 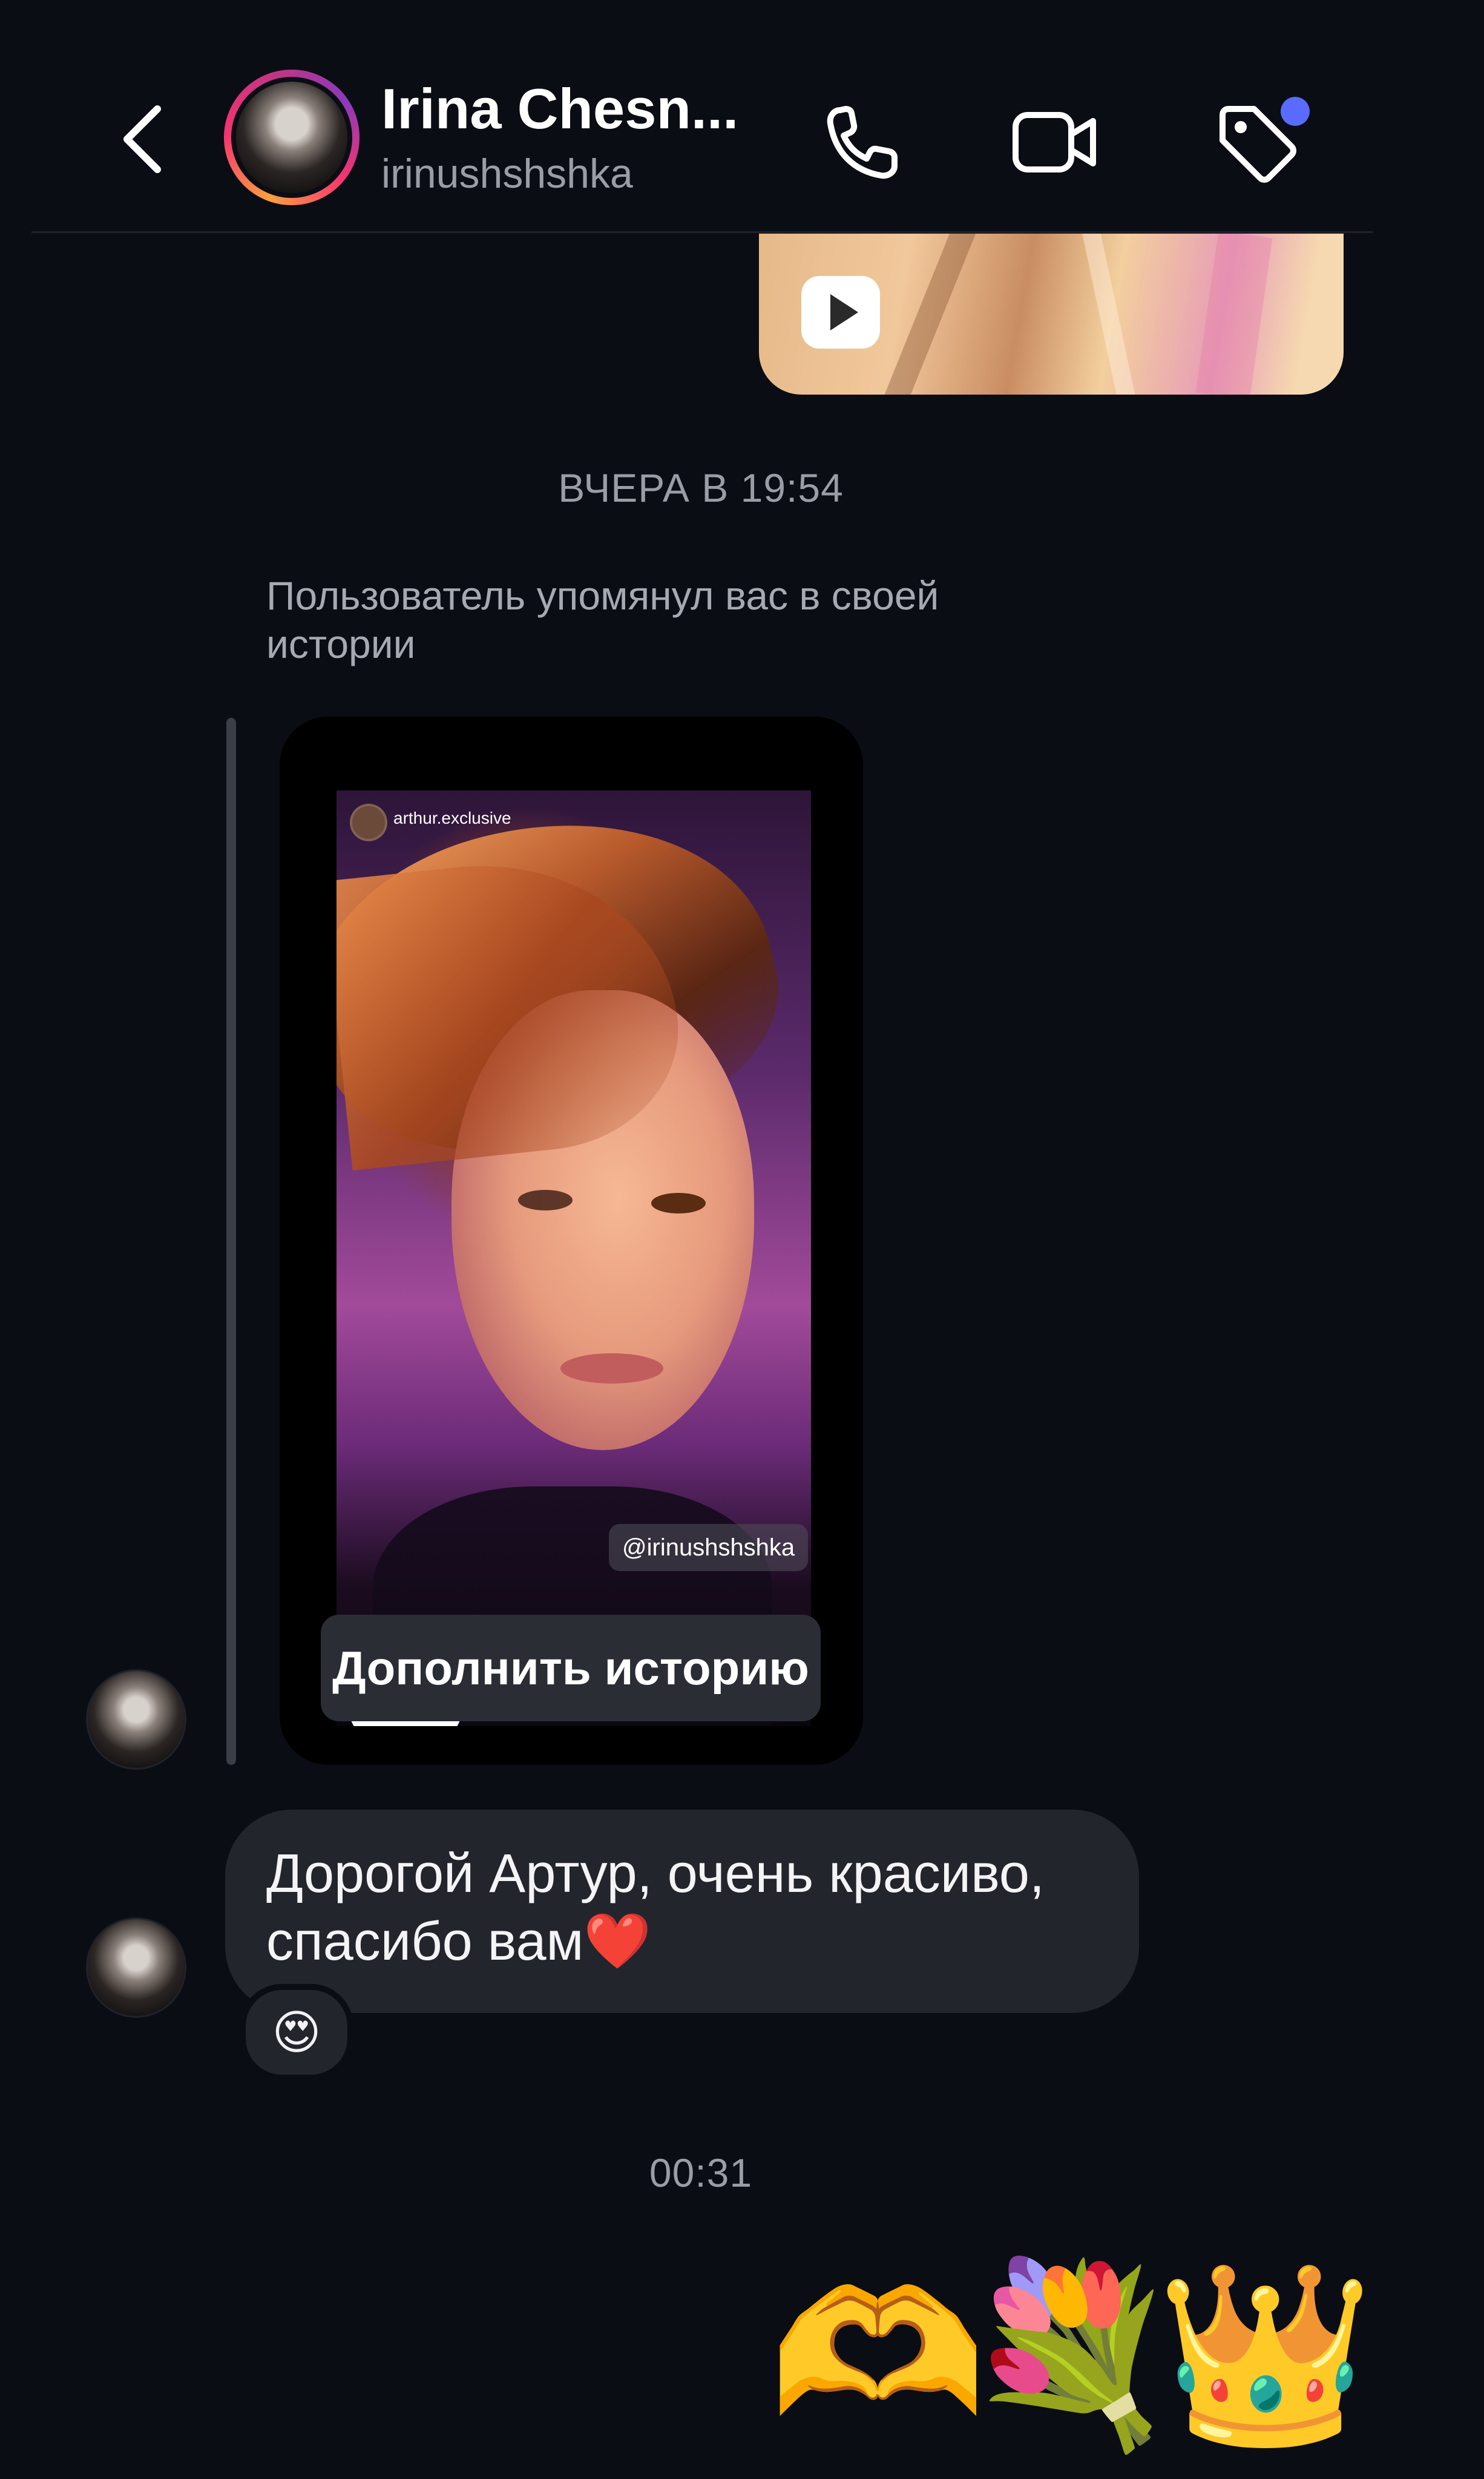 What do you see at coordinates (878, 2354) in the screenshot?
I see `emoji-heart-hands: 🫶` at bounding box center [878, 2354].